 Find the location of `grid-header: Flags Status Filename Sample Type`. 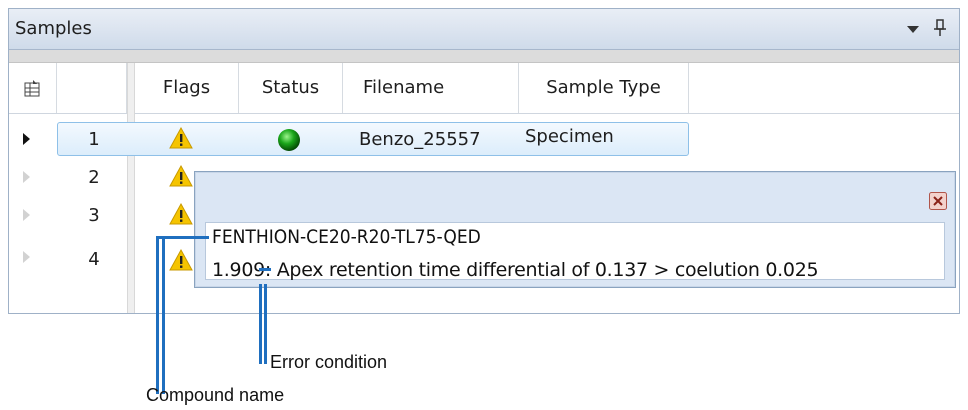

grid-header: Flags Status Filename Sample Type is located at coordinates (484, 88).